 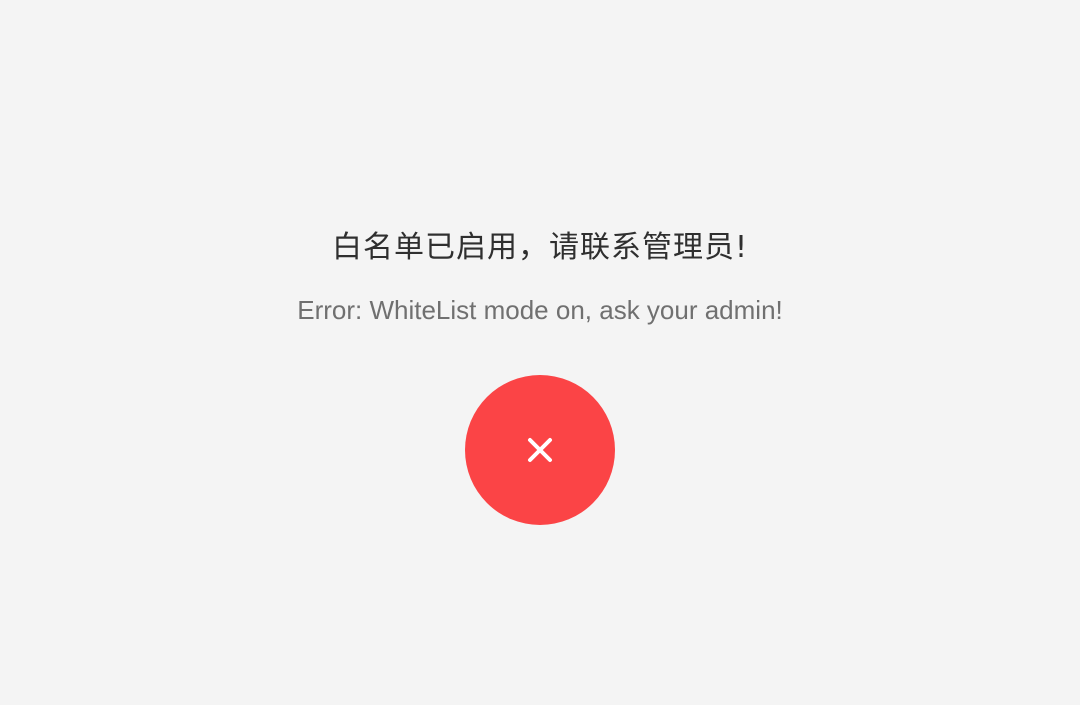 What do you see at coordinates (540, 247) in the screenshot?
I see `error-title: 白名单已启用，请联系管理员!` at bounding box center [540, 247].